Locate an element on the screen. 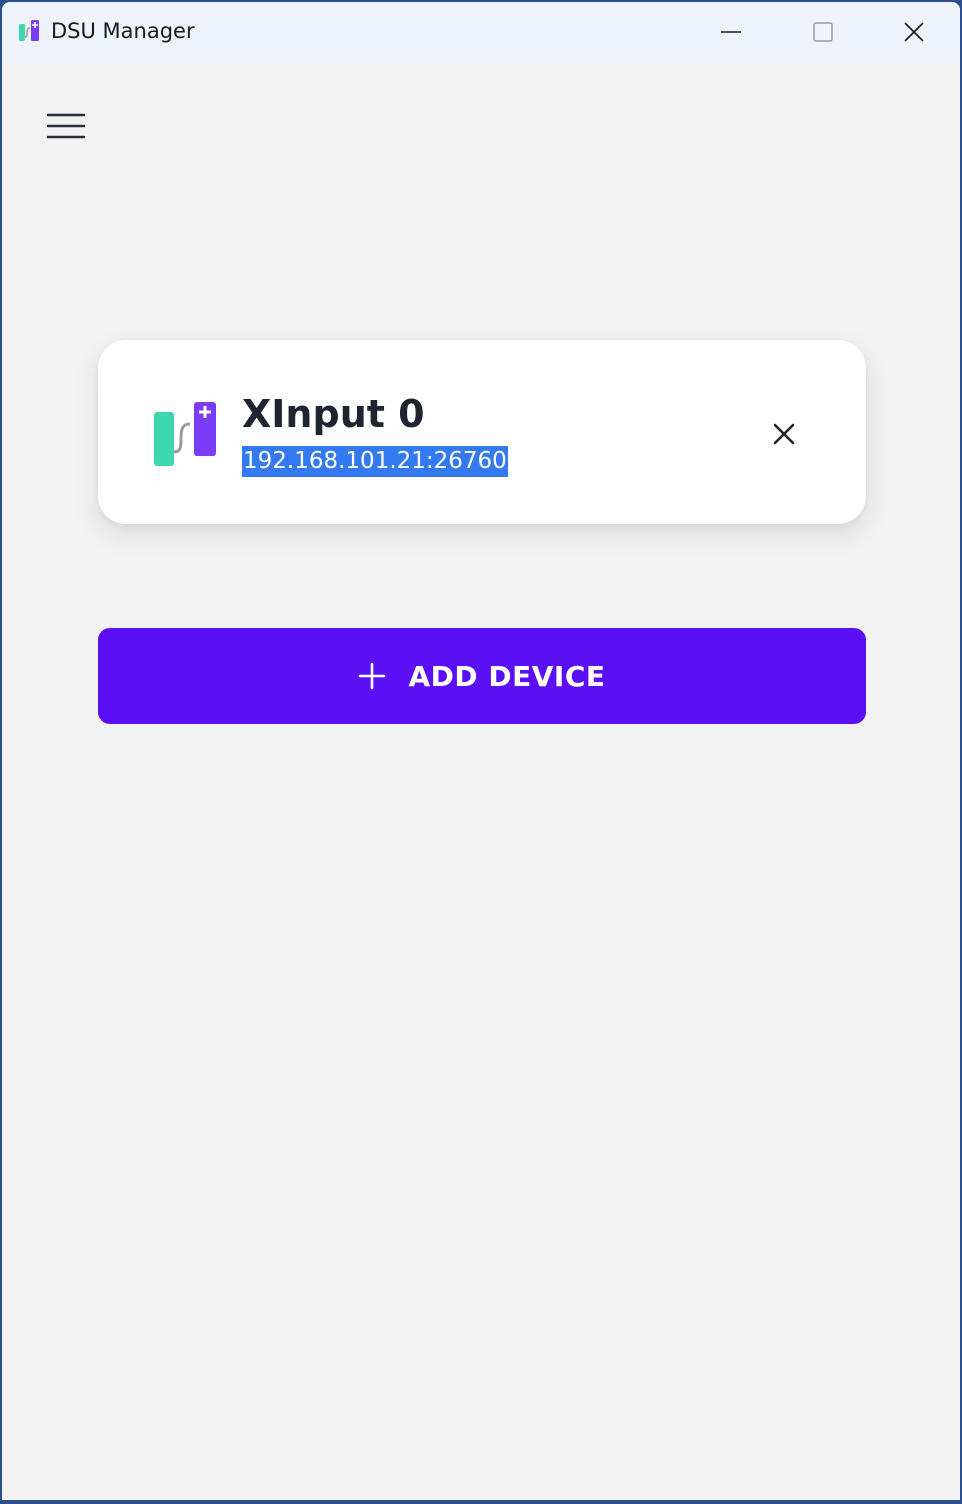 This screenshot has height=1504, width=962. add-device-button: ADD DEVICE is located at coordinates (482, 676).